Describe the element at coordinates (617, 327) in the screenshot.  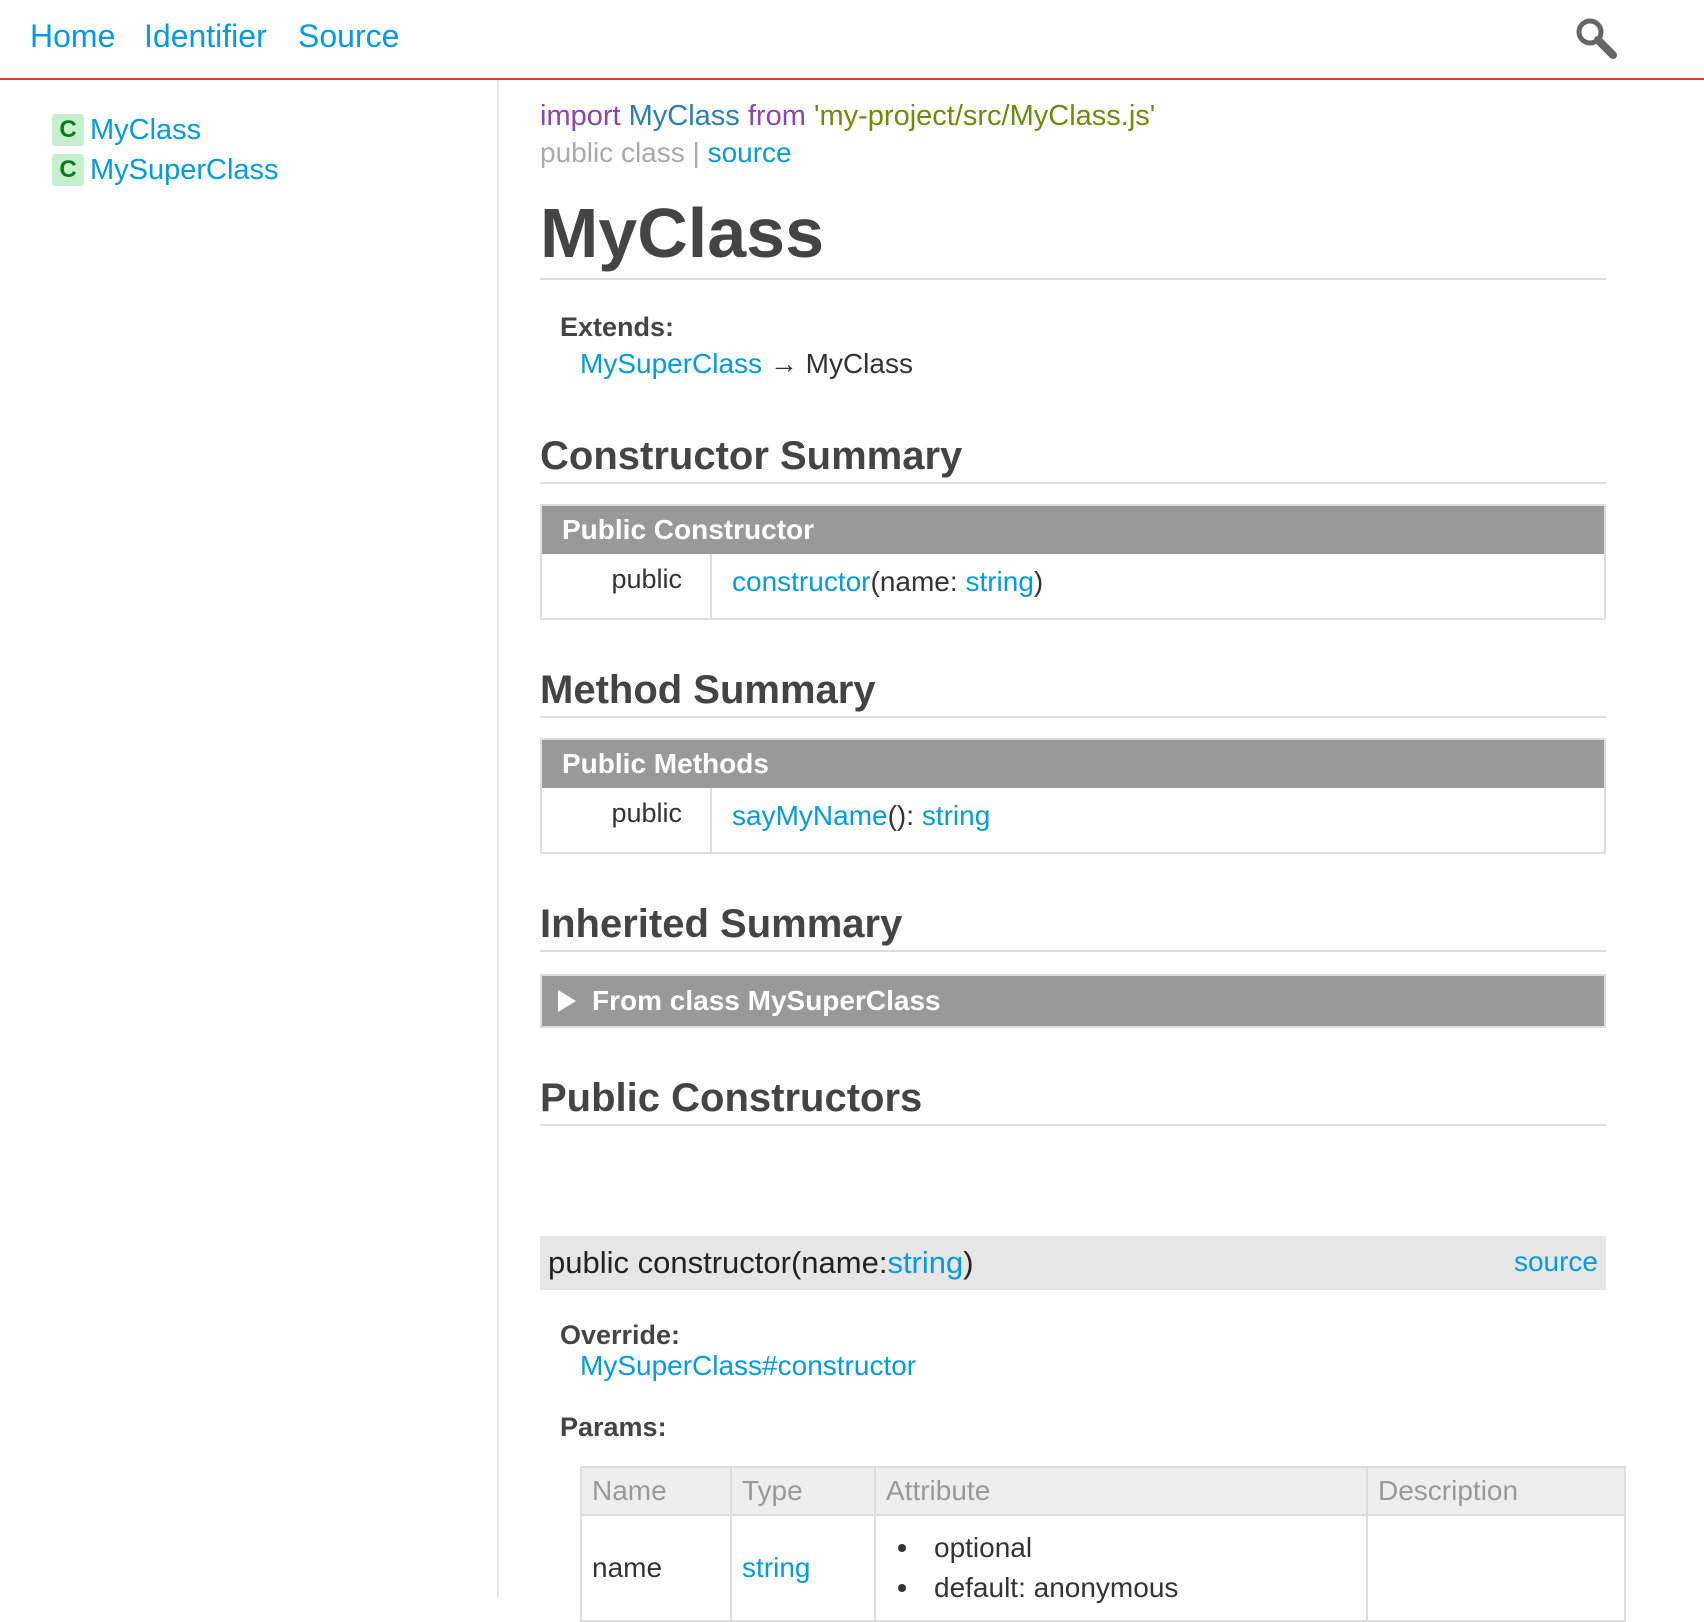
I see `extends-label: Extends:` at that location.